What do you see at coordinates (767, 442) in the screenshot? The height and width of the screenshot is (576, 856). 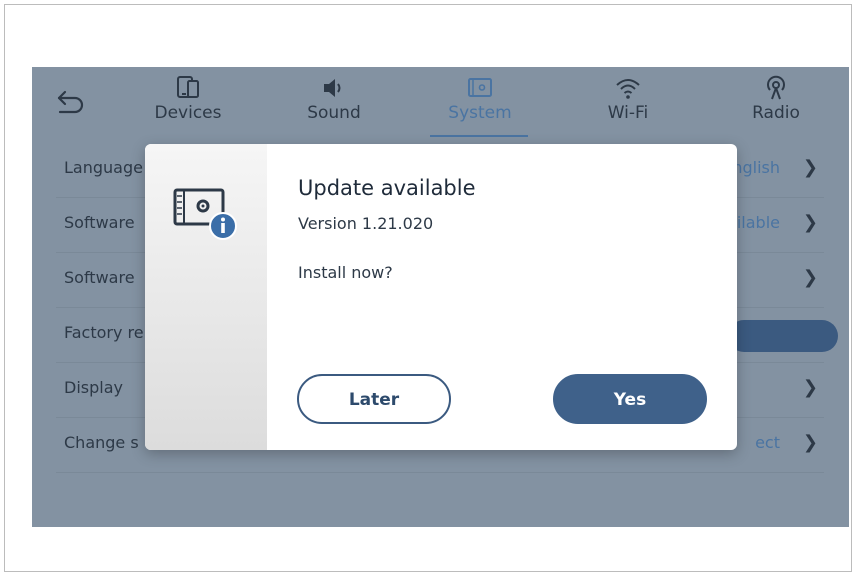 I see `row-value: ect` at bounding box center [767, 442].